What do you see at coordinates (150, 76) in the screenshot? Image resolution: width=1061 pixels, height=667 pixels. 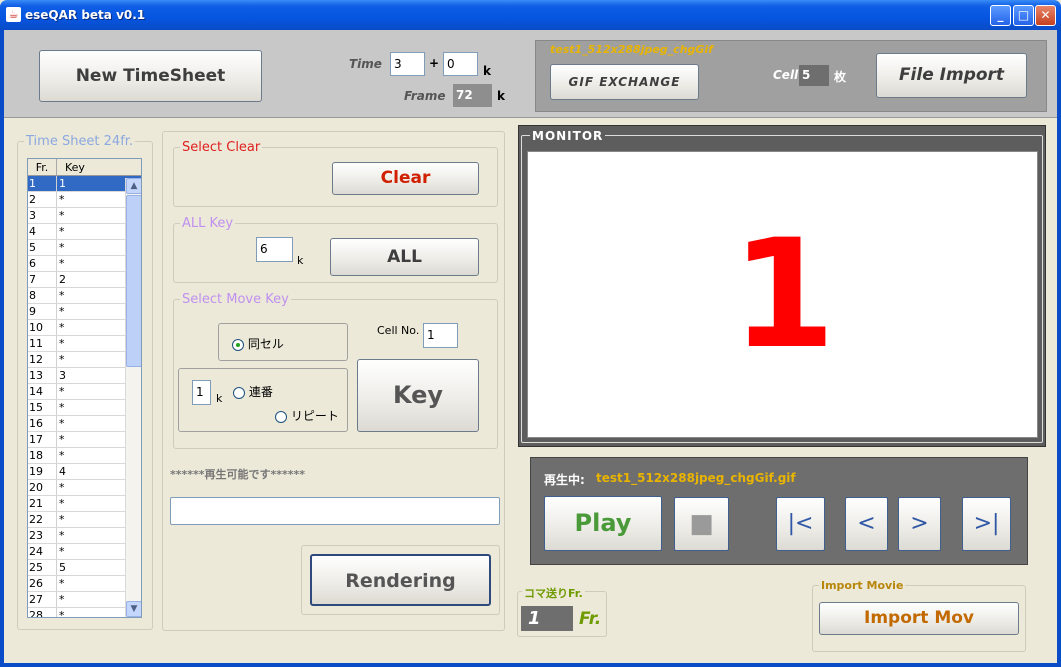 I see `new-timesheet-button: New TimeSheet` at bounding box center [150, 76].